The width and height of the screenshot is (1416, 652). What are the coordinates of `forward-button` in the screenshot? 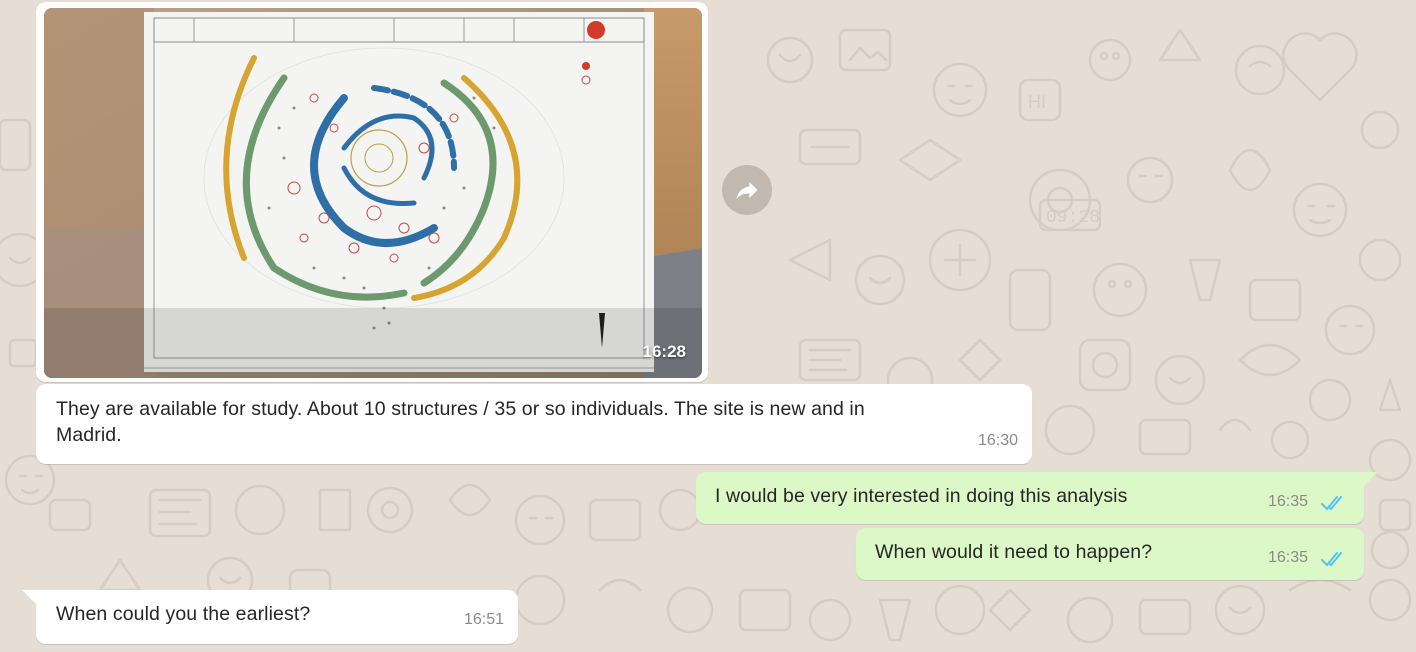 It's located at (747, 190).